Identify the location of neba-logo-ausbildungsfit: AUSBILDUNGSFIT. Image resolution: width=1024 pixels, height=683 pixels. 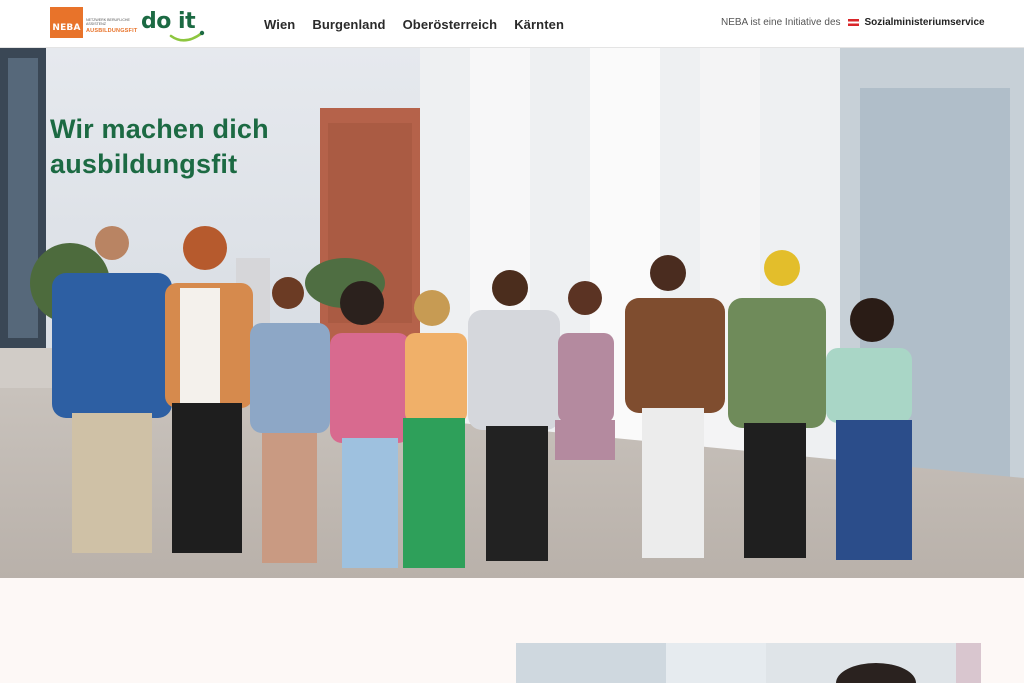
(112, 31).